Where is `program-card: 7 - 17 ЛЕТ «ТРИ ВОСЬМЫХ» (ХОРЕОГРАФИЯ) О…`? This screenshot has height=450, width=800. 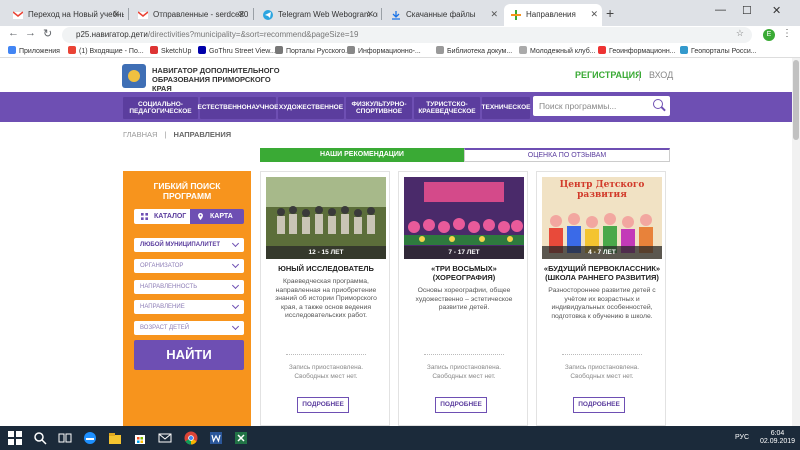
program-card: 7 - 17 ЛЕТ «ТРИ ВОСЬМЫХ» (ХОРЕОГРАФИЯ) О… is located at coordinates (463, 298).